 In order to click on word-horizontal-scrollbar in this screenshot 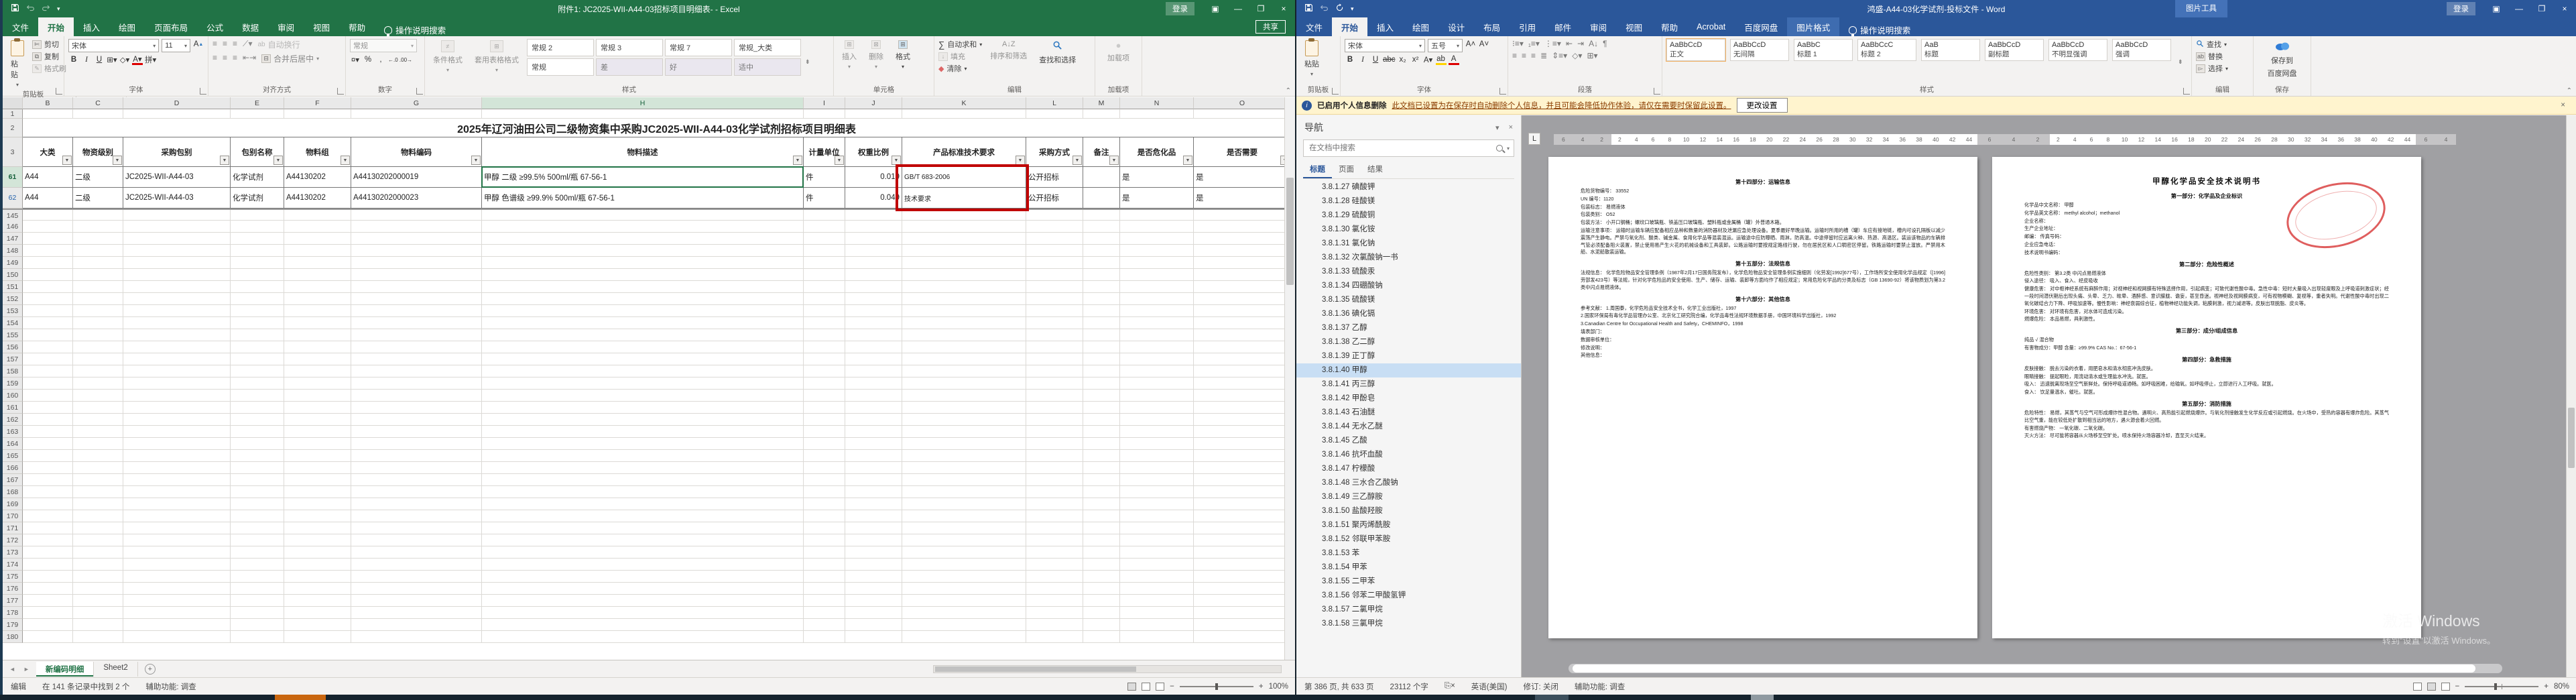, I will do `click(2036, 668)`.